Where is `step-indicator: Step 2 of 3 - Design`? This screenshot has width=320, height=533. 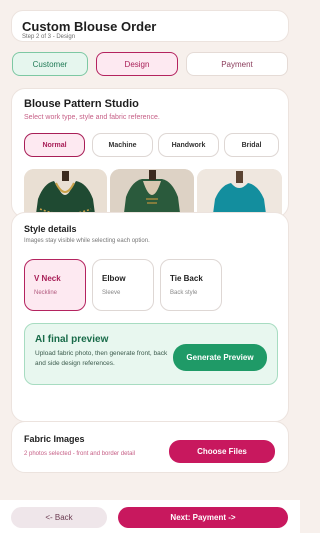 step-indicator: Step 2 of 3 - Design is located at coordinates (49, 37).